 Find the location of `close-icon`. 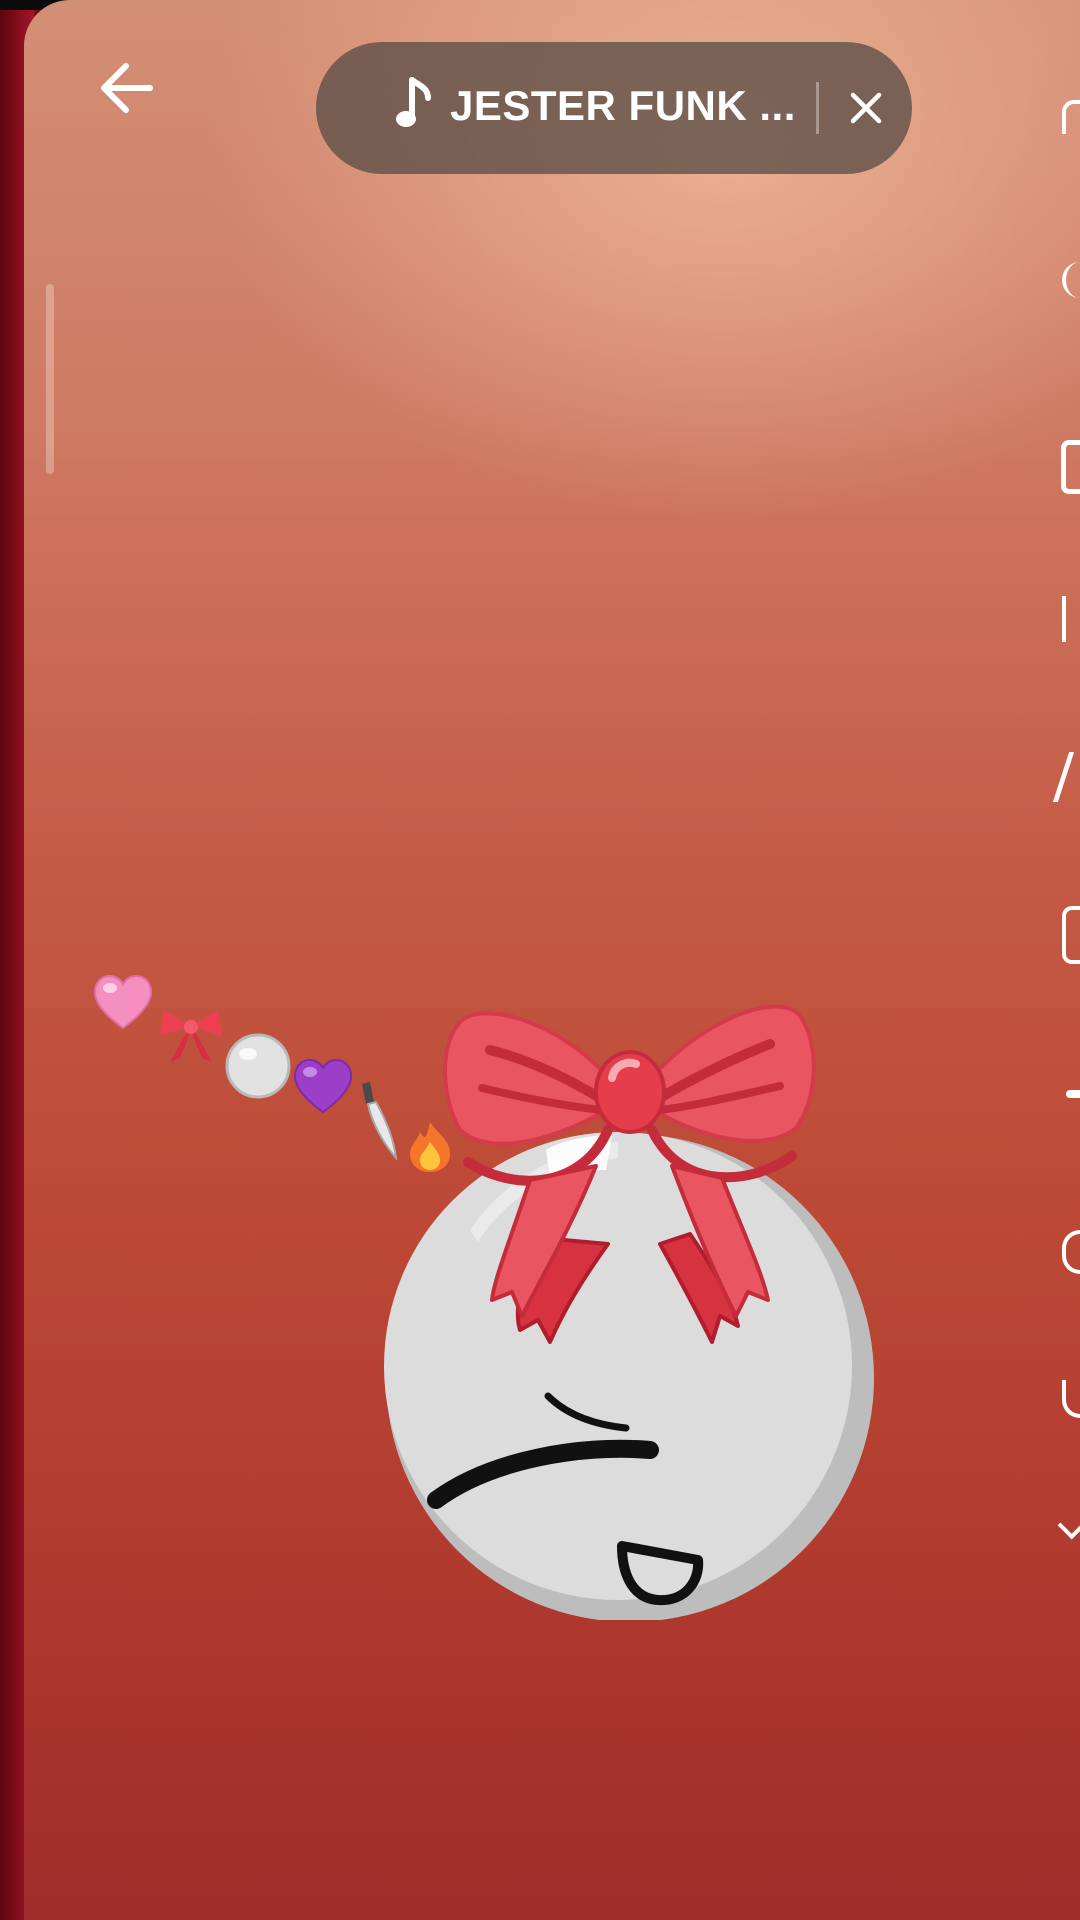

close-icon is located at coordinates (866, 108).